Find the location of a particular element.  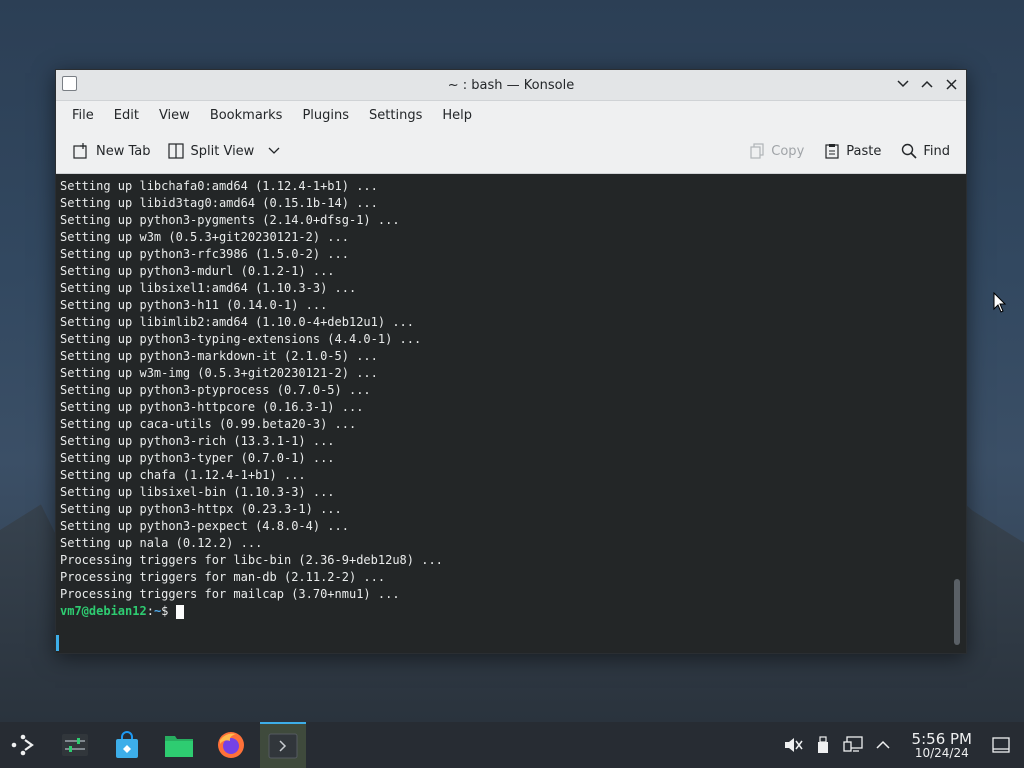

terminal-marker is located at coordinates (57, 643).